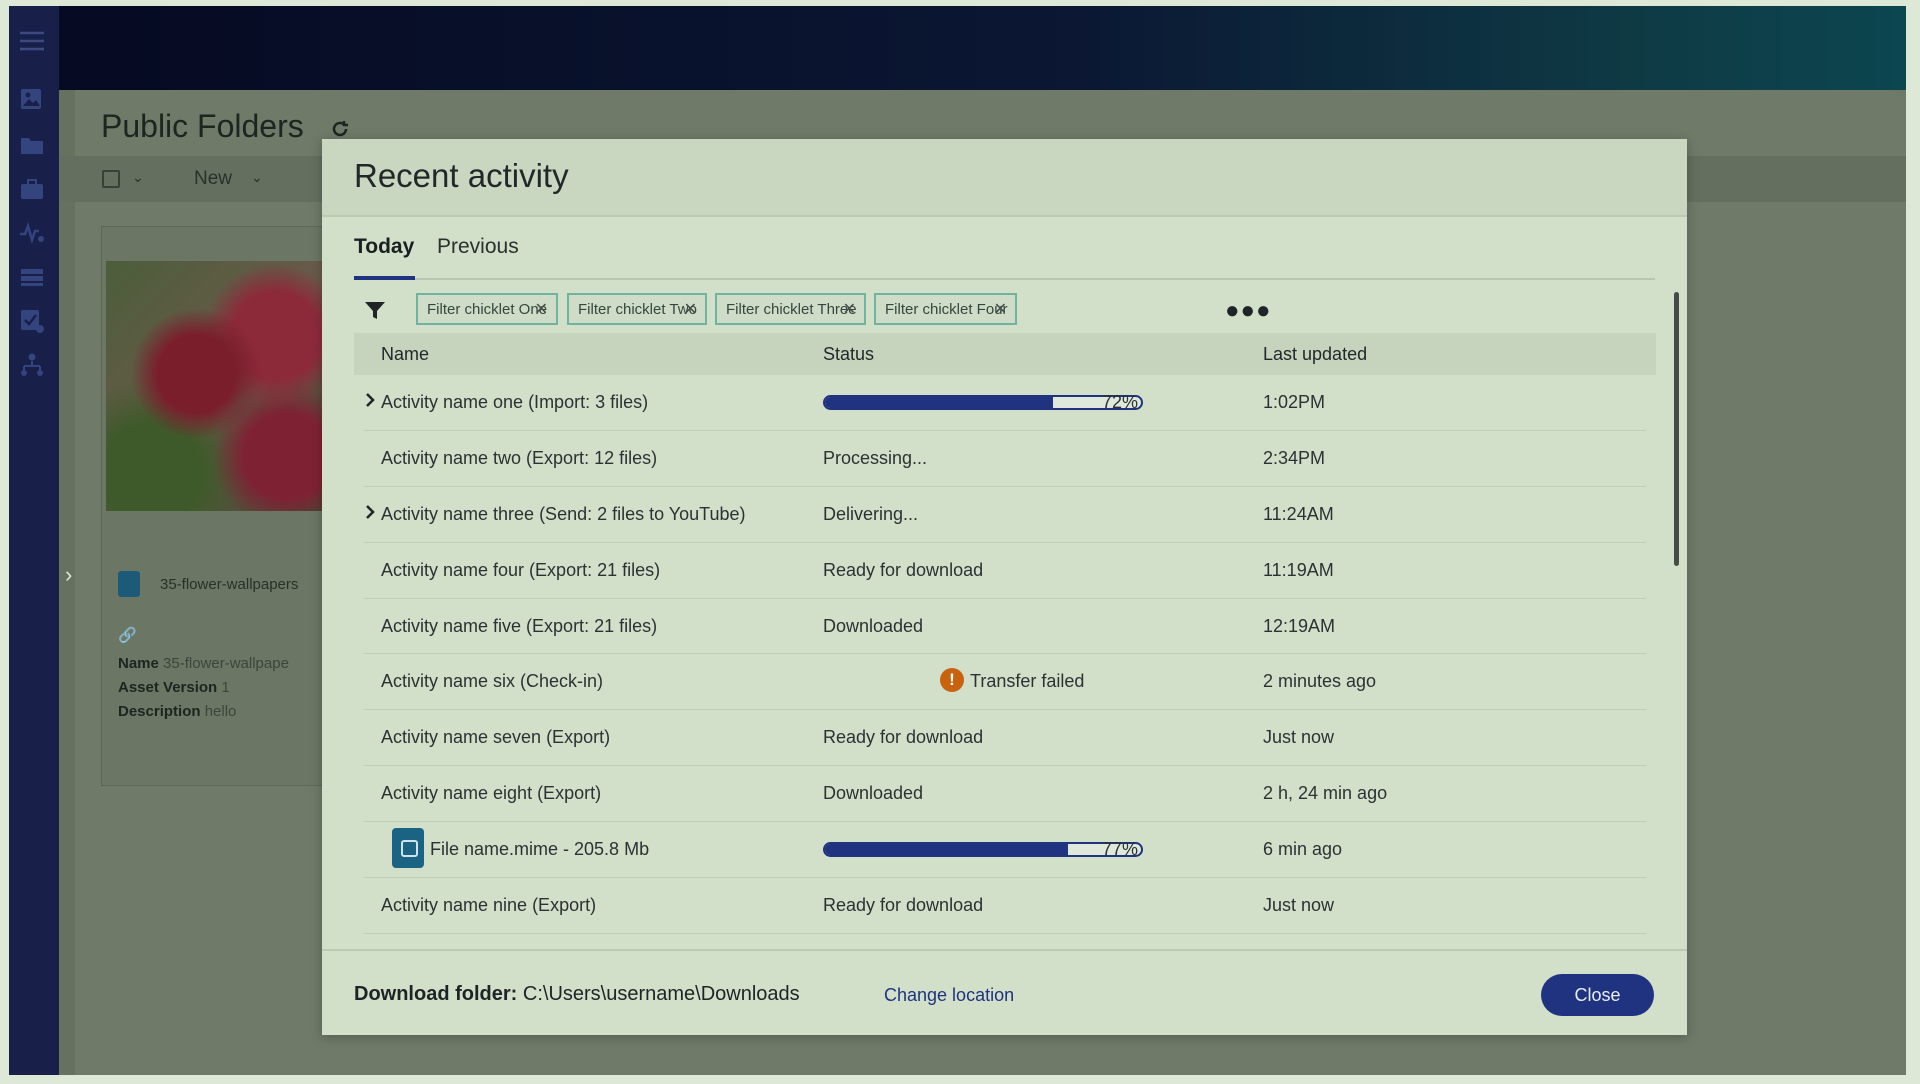  What do you see at coordinates (1120, 402) in the screenshot?
I see `progress-percent: 72%` at bounding box center [1120, 402].